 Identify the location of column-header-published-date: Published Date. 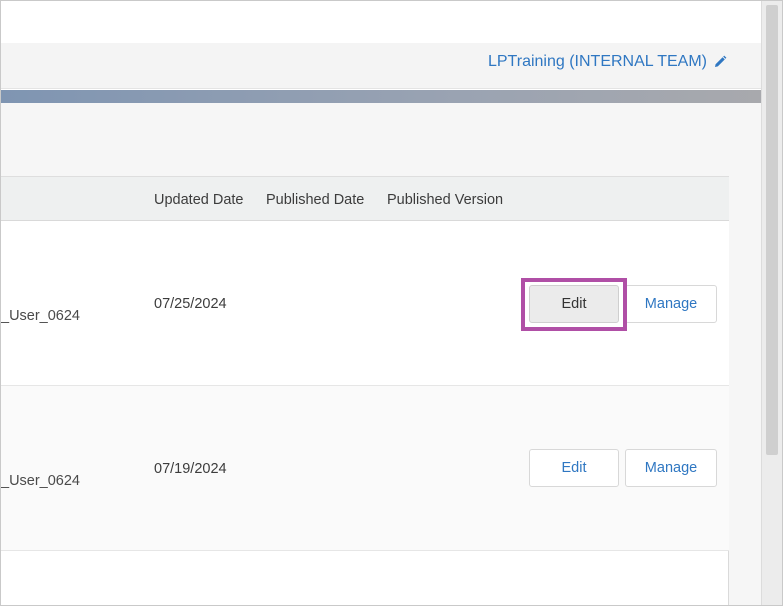
(315, 200).